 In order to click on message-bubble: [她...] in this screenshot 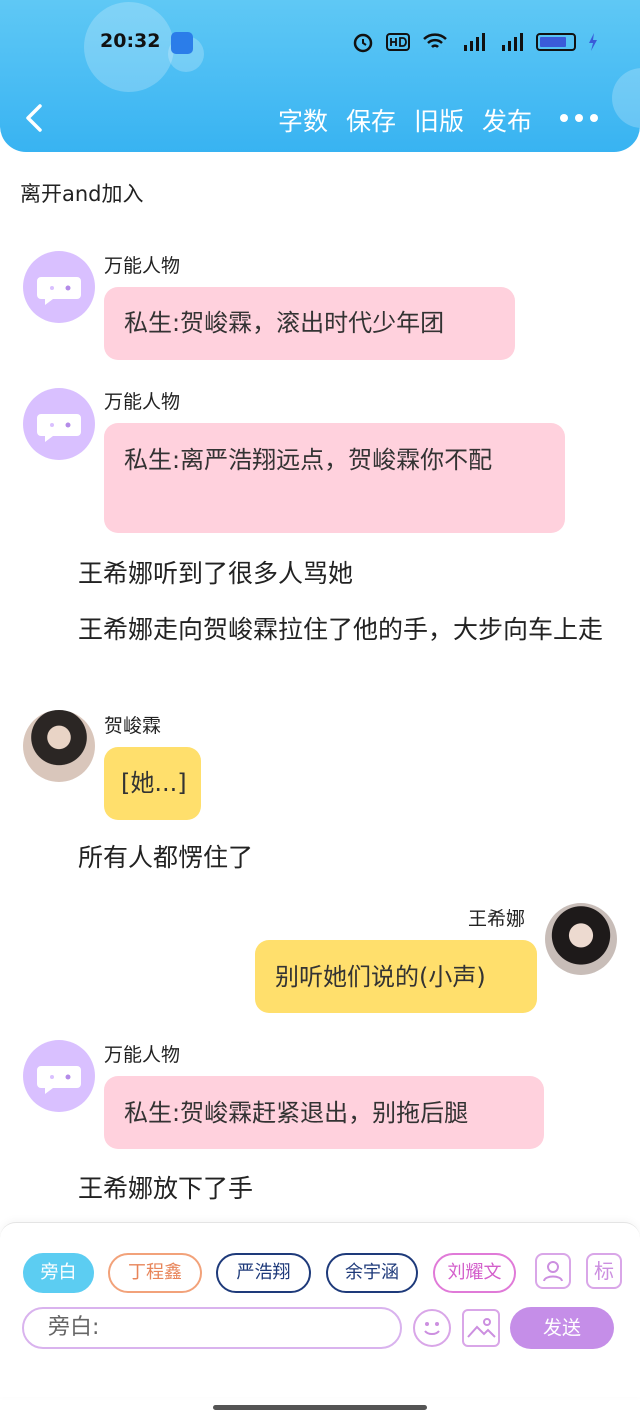, I will do `click(152, 783)`.